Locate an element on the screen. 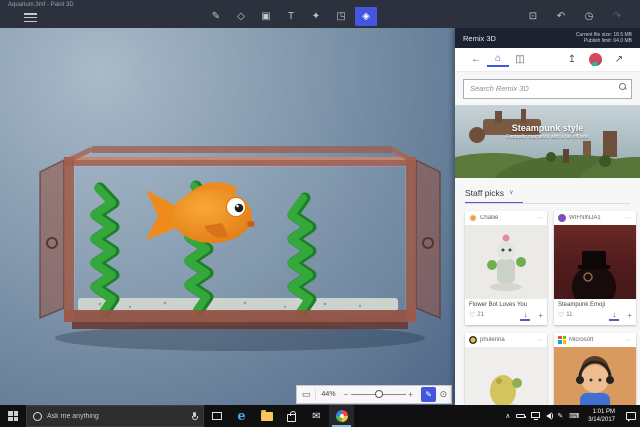  start-button is located at coordinates (13, 416).